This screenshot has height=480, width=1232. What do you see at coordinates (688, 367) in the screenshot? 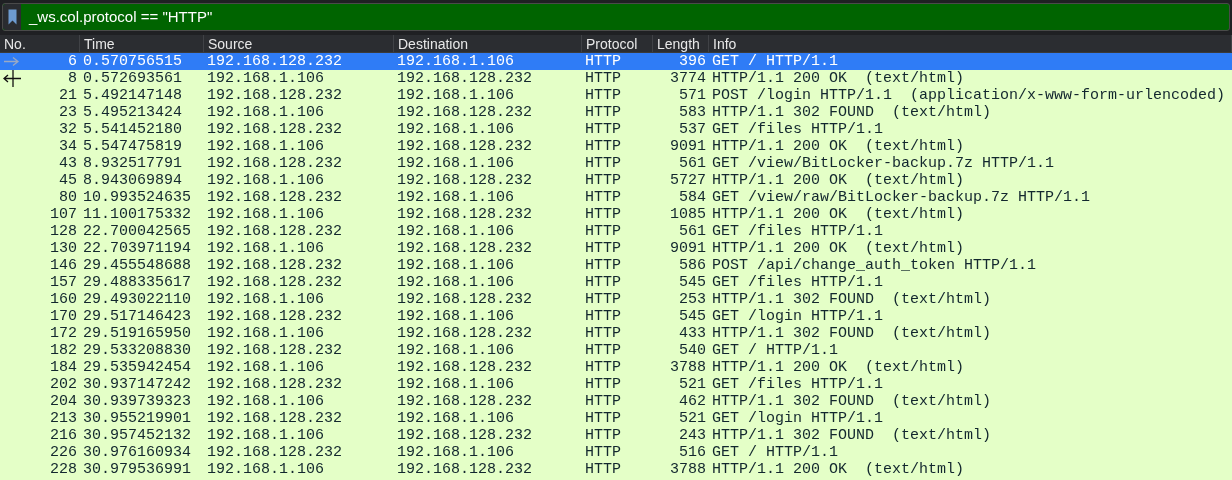
I see `table-cell: 3788` at bounding box center [688, 367].